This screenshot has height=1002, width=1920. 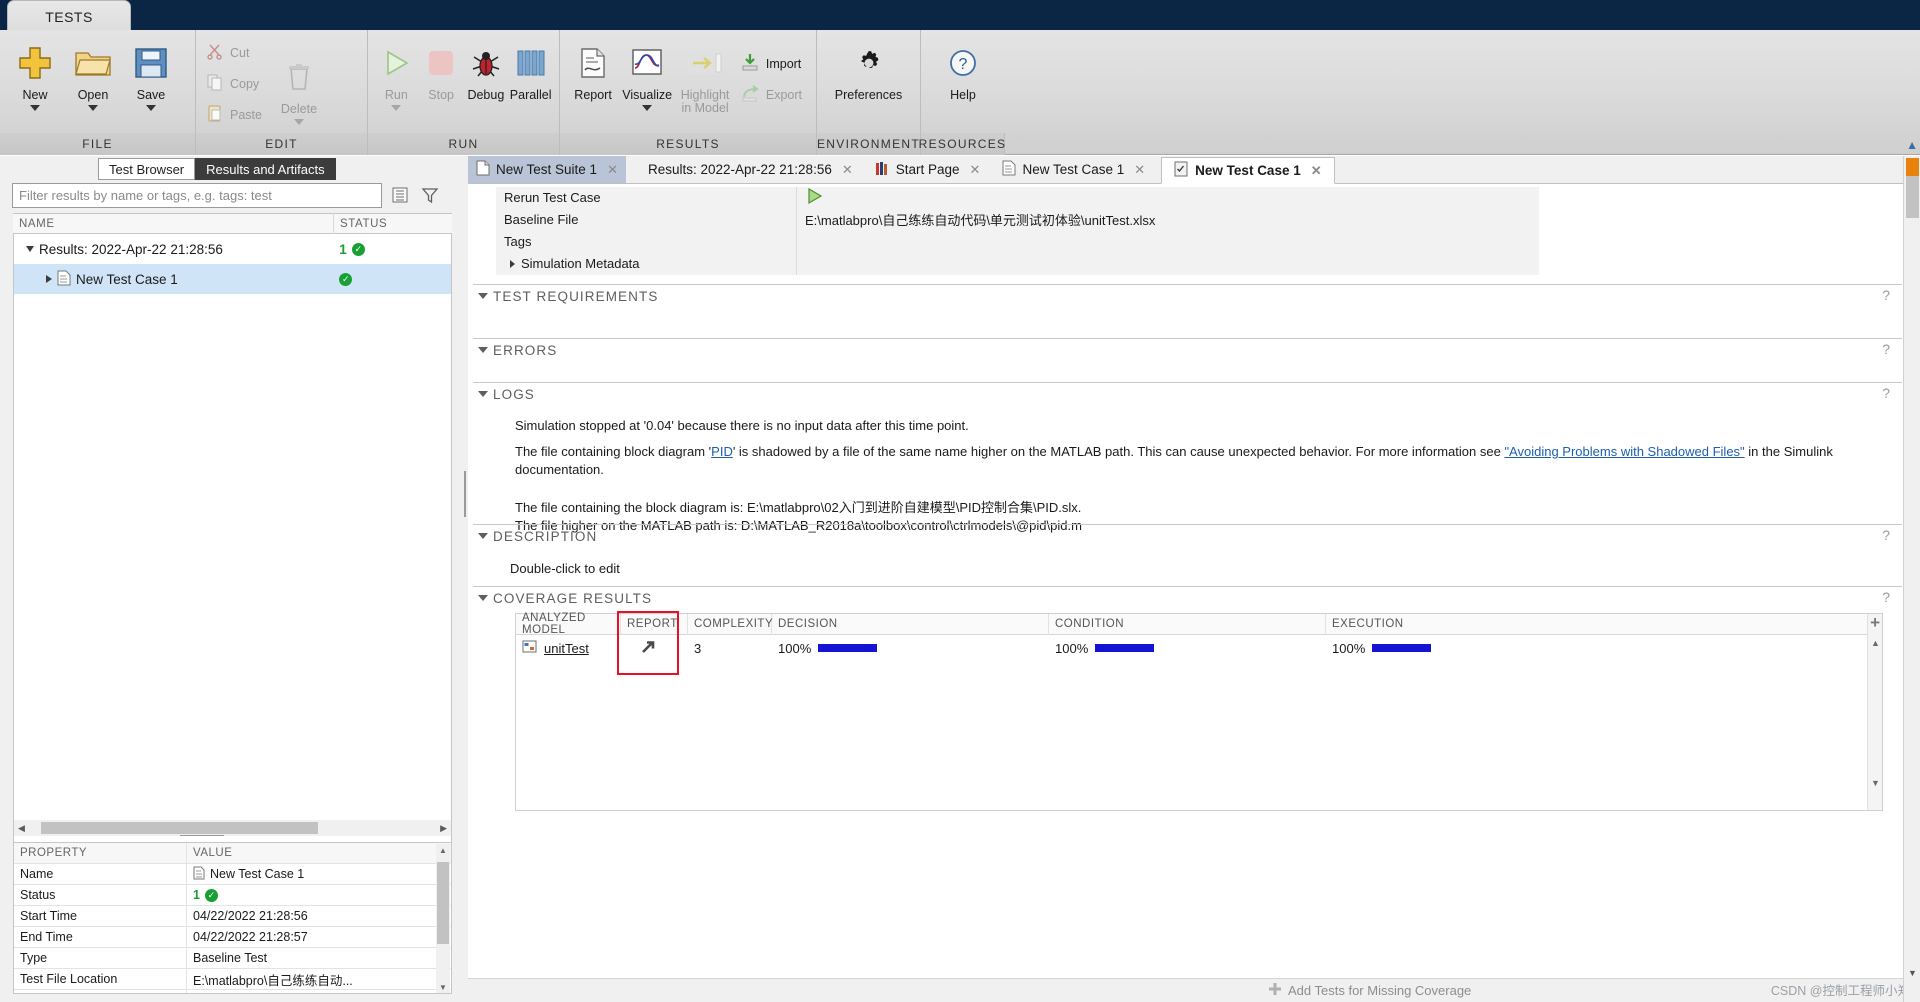 What do you see at coordinates (1912, 145) in the screenshot?
I see `ribbon-collapse-icon: ▲` at bounding box center [1912, 145].